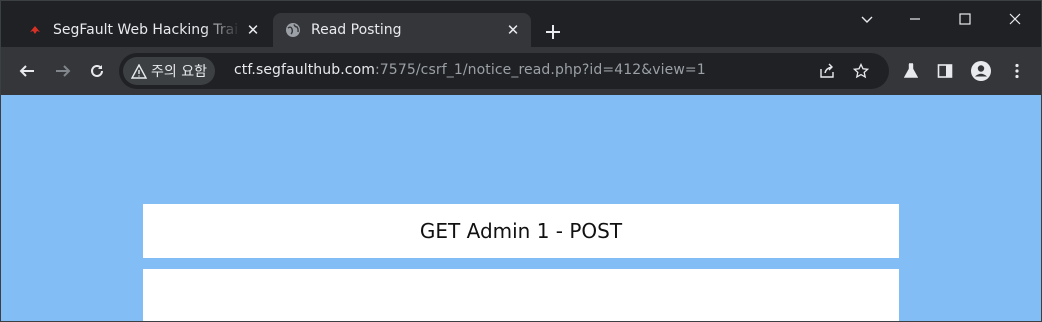  Describe the element at coordinates (521, 295) in the screenshot. I see `posting-body` at that location.